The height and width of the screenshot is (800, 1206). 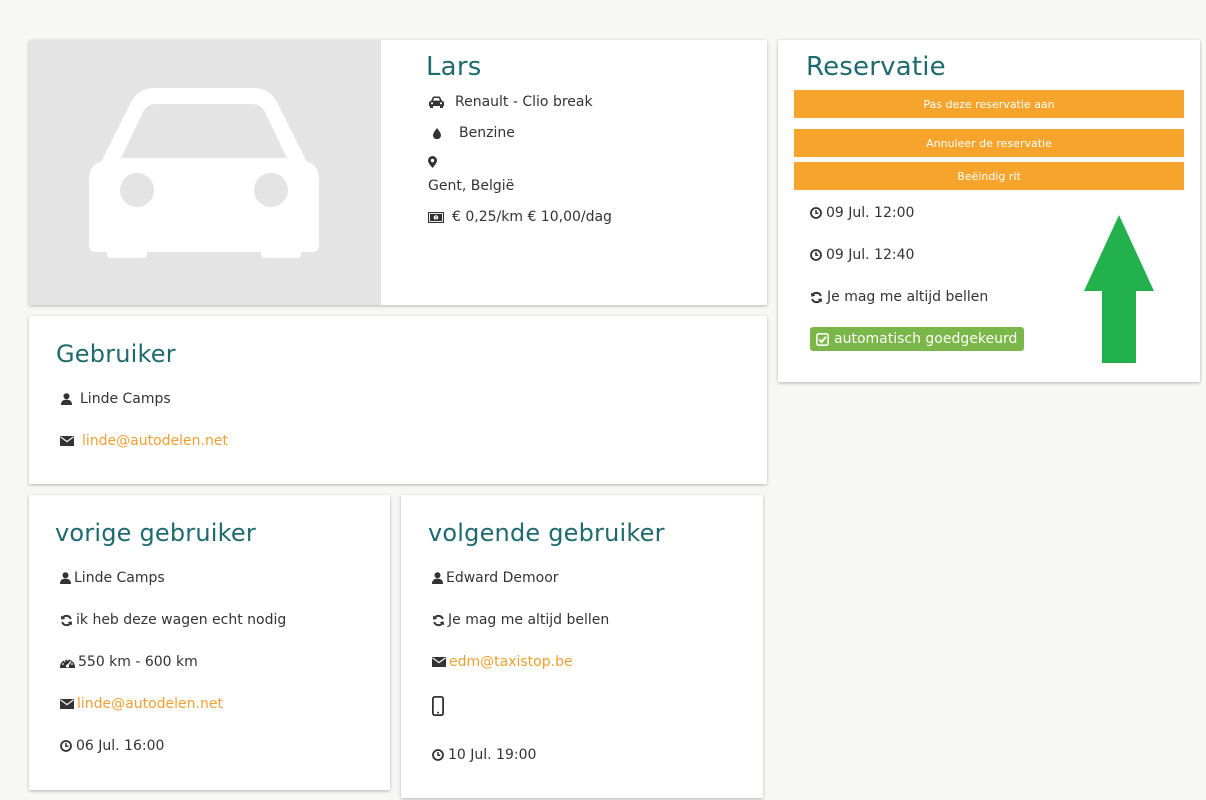 I want to click on previous-user-note: ik heb deze wagen echt nodig, so click(x=181, y=620).